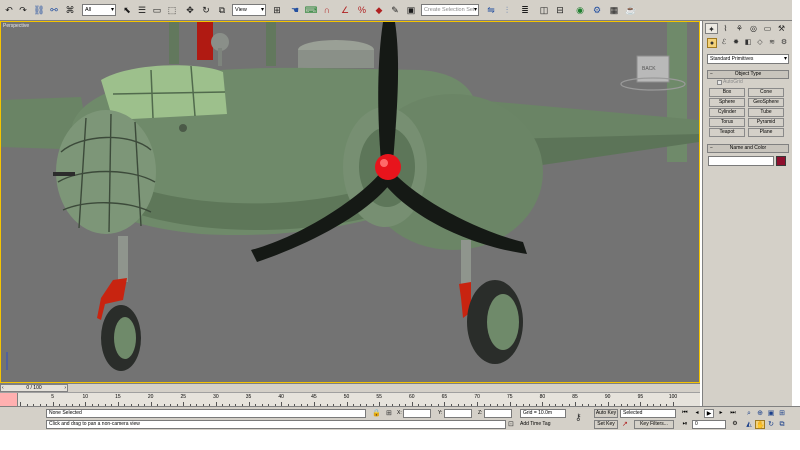 This screenshot has width=800, height=450. What do you see at coordinates (741, 161) in the screenshot?
I see `object-name-field` at bounding box center [741, 161].